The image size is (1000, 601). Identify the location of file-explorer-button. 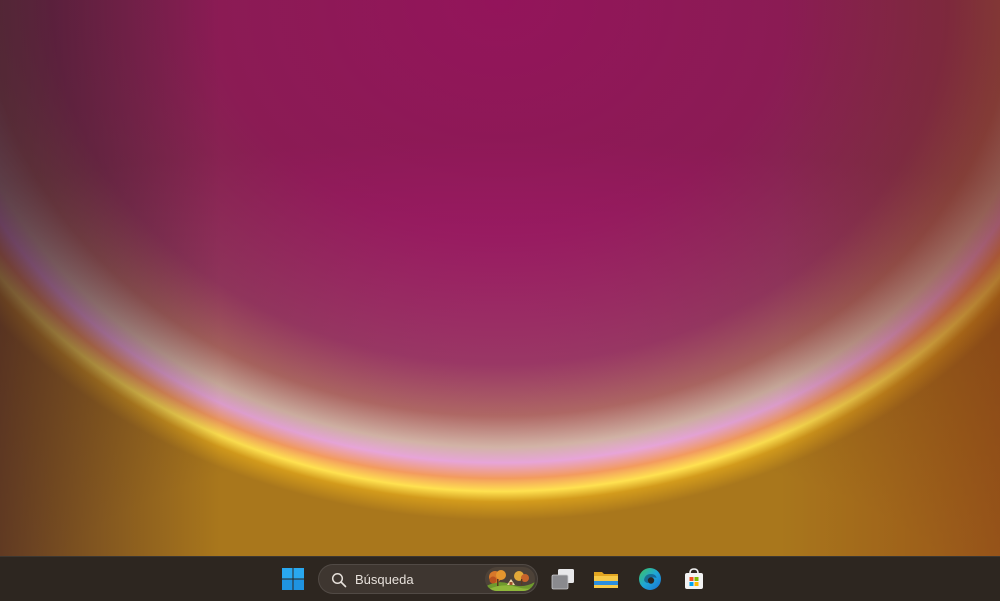
(606, 579).